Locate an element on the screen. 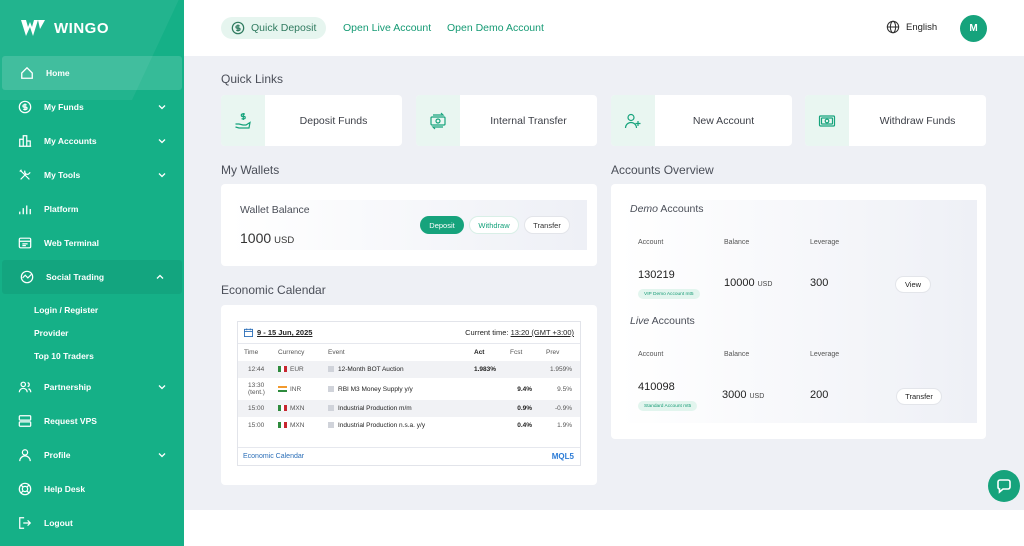 This screenshot has height=546, width=1024. chat-icon is located at coordinates (1004, 486).